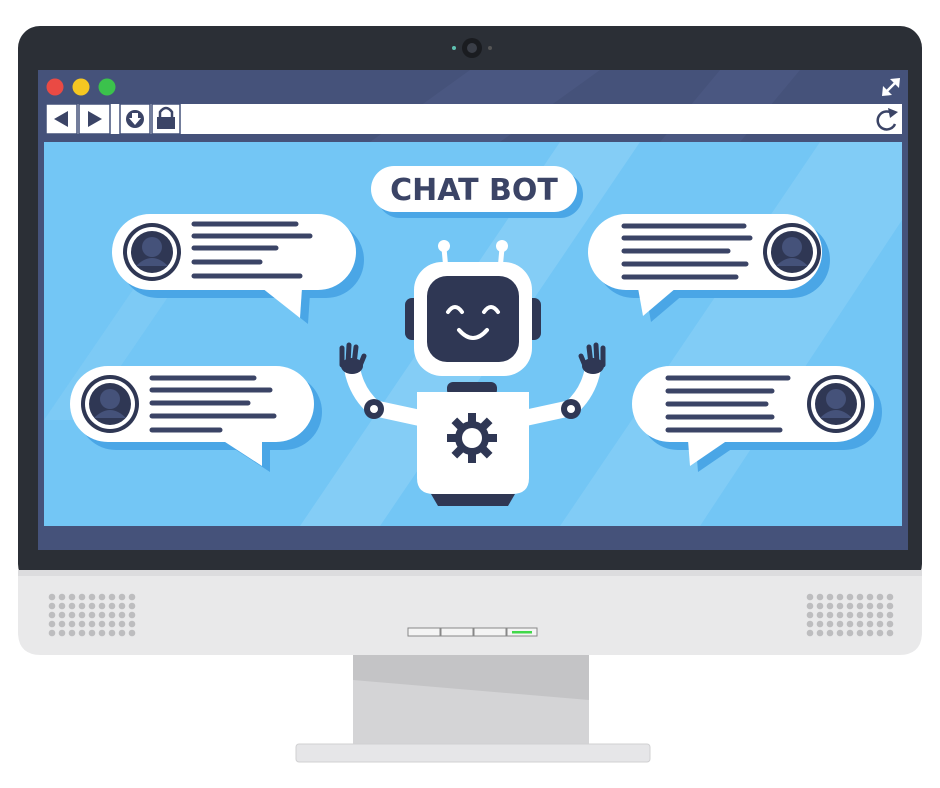 Image resolution: width=940 pixels, height=788 pixels. What do you see at coordinates (850, 615) in the screenshot?
I see `speaker-grille-right` at bounding box center [850, 615].